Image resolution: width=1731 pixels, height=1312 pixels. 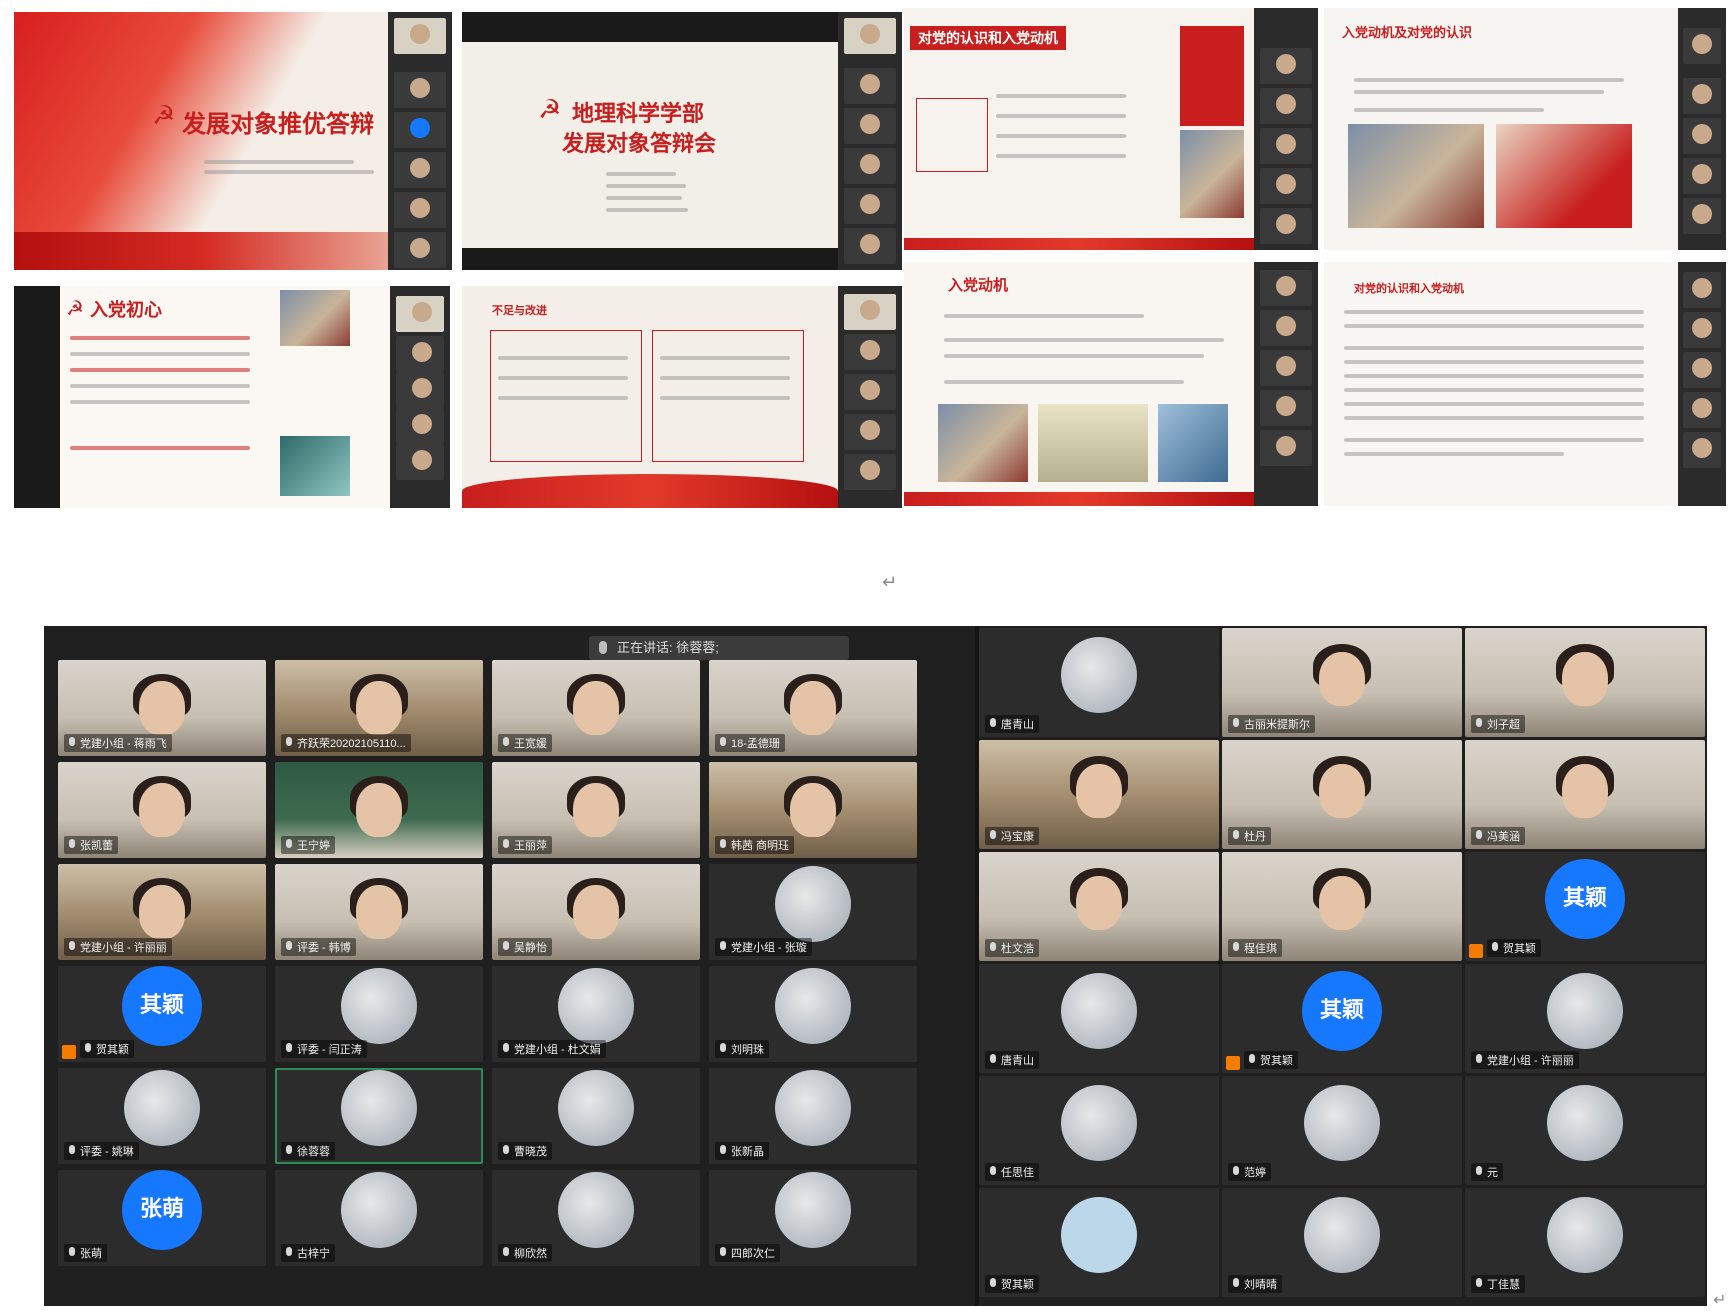 I want to click on participant-tile: 王丽萍, so click(x=596, y=810).